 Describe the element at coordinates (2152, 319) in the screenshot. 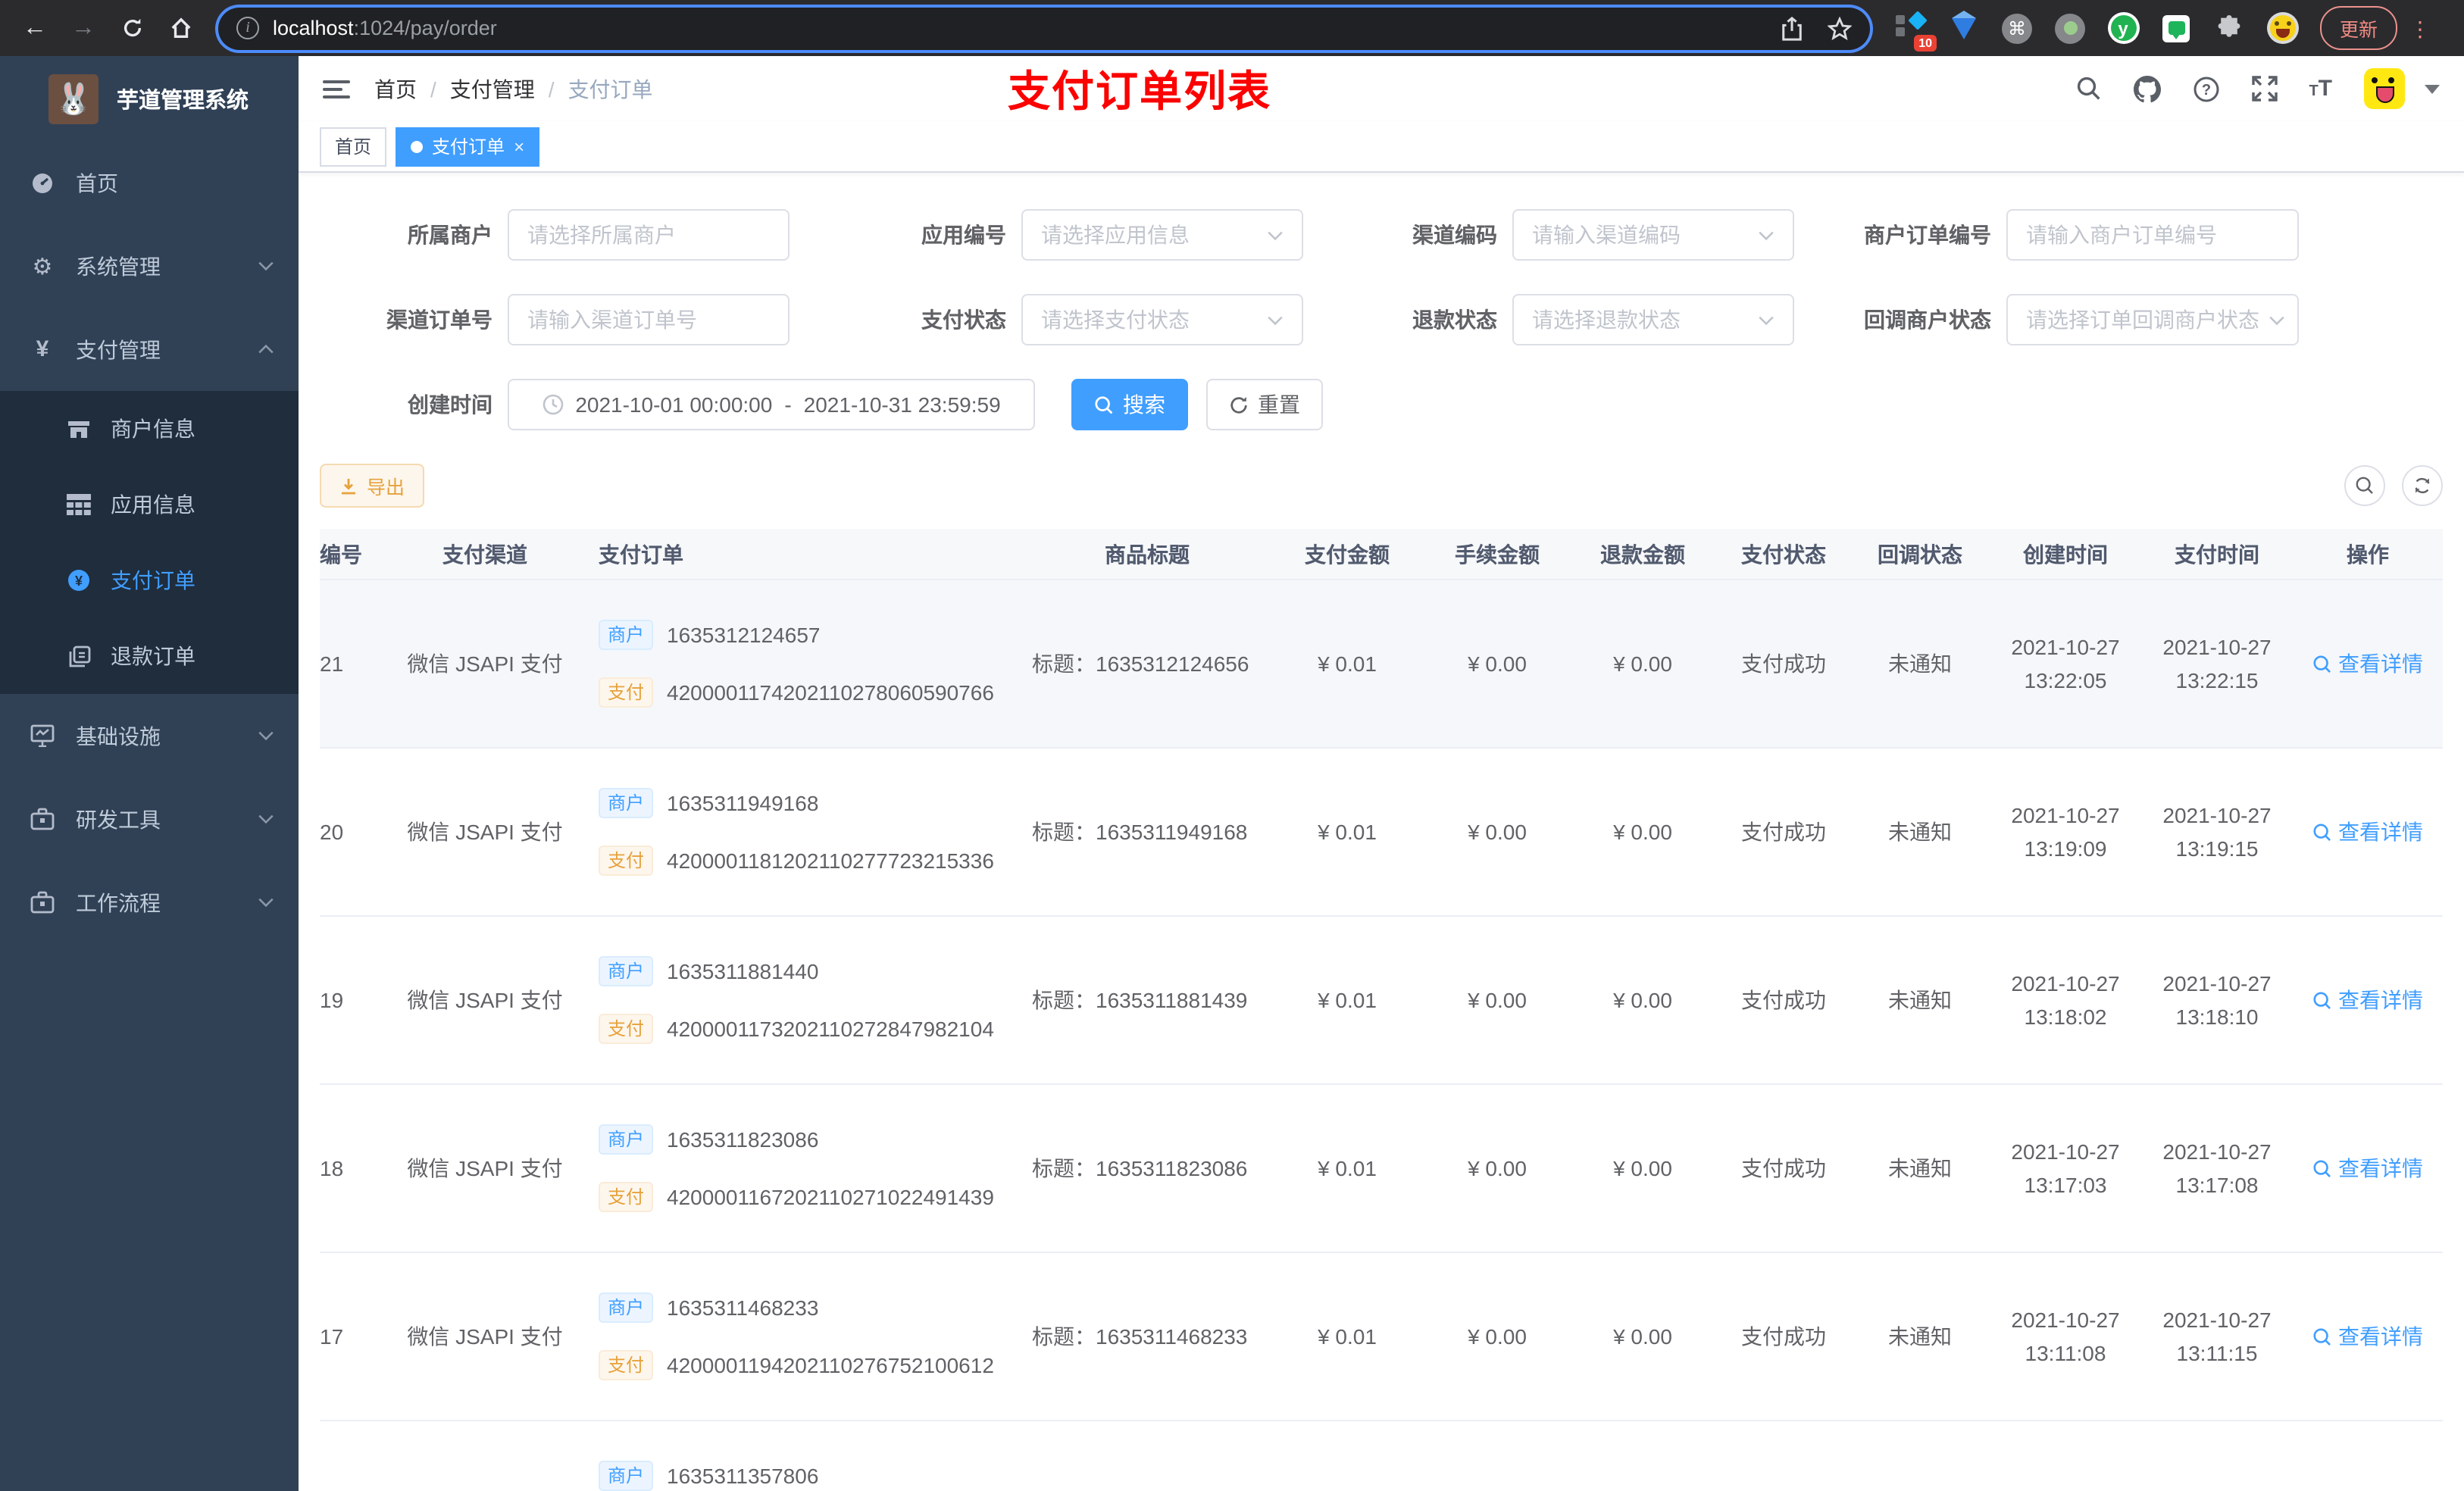

I see `notify-status-filter-select: 请选择订单回调商户状态` at that location.